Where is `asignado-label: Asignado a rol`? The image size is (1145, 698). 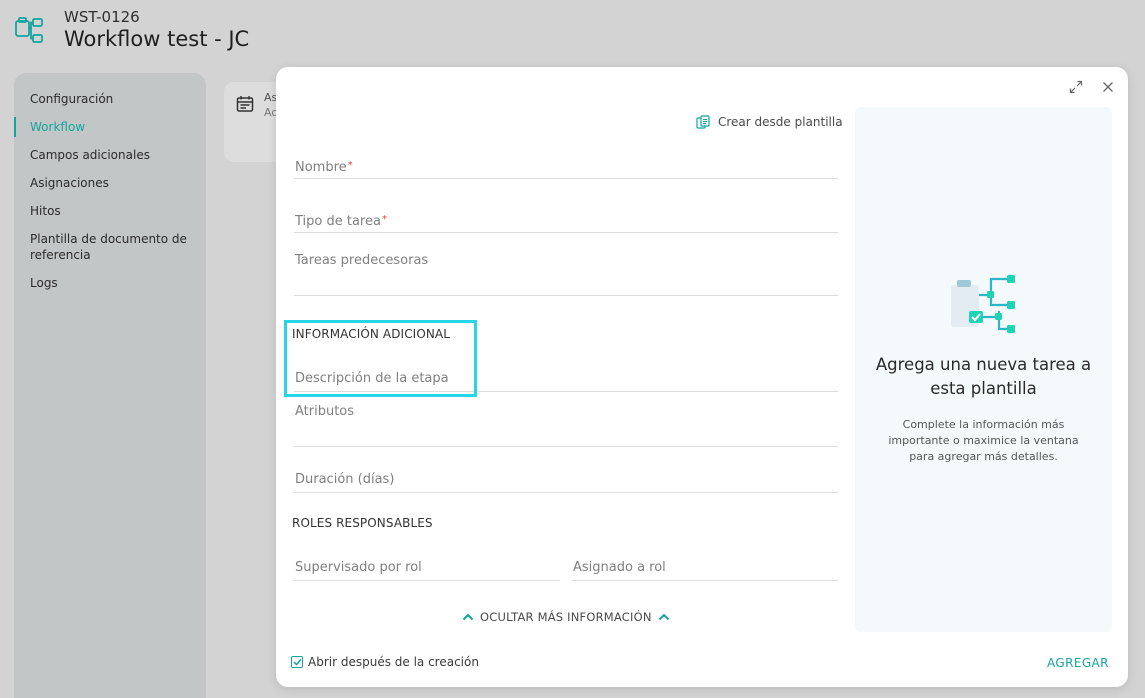
asignado-label: Asignado a rol is located at coordinates (619, 567).